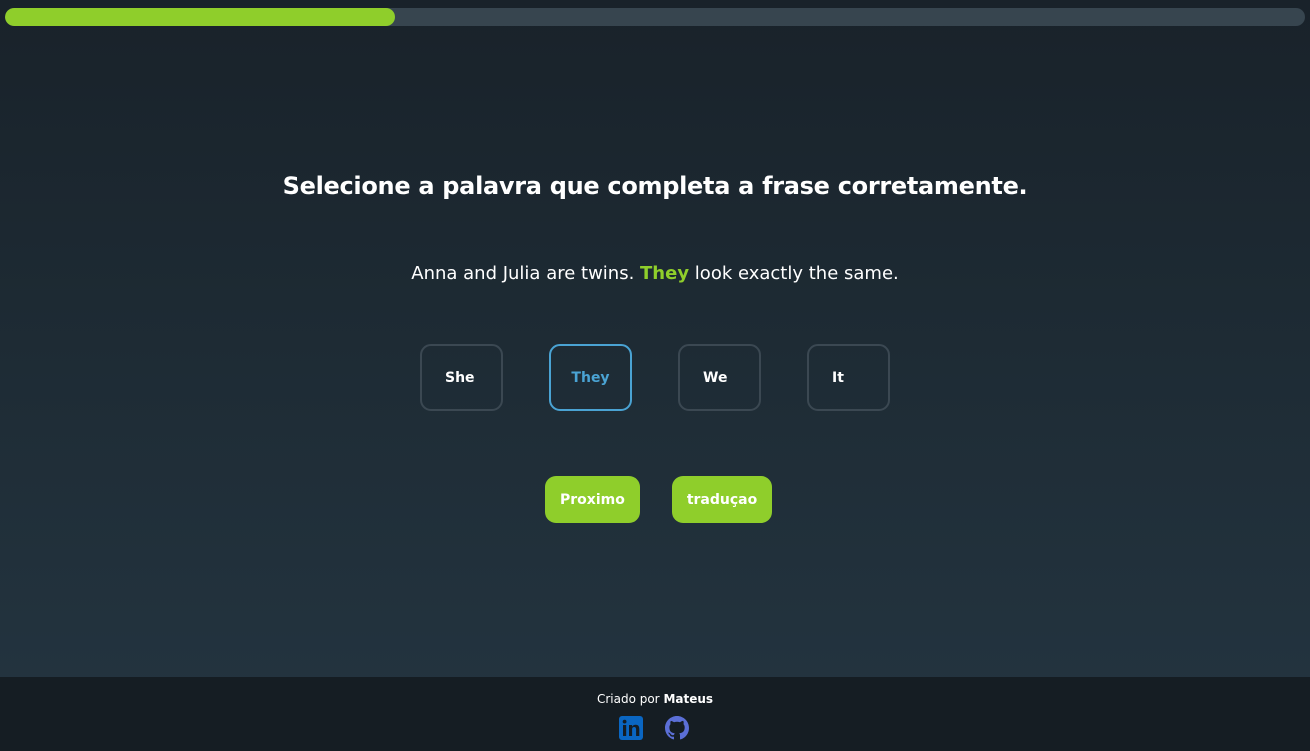 The height and width of the screenshot is (751, 1310). Describe the element at coordinates (665, 273) in the screenshot. I see `sentence-answer: They` at that location.